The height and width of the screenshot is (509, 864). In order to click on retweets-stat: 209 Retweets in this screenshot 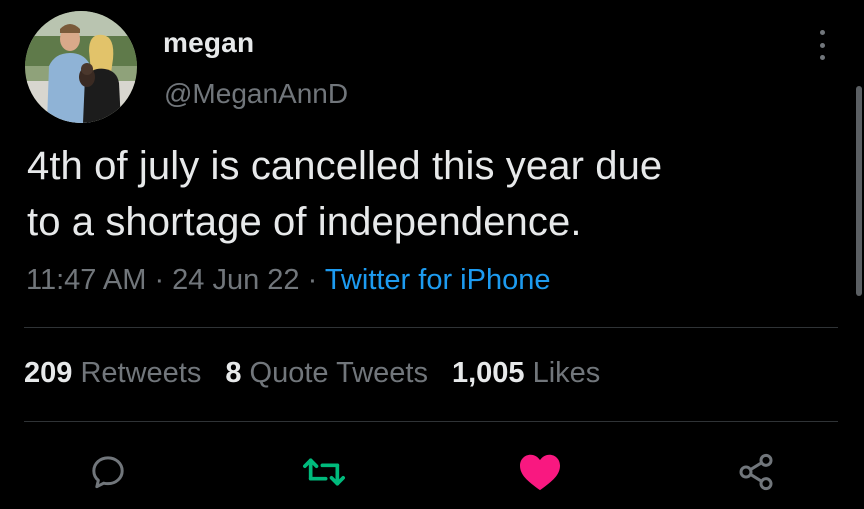, I will do `click(112, 373)`.